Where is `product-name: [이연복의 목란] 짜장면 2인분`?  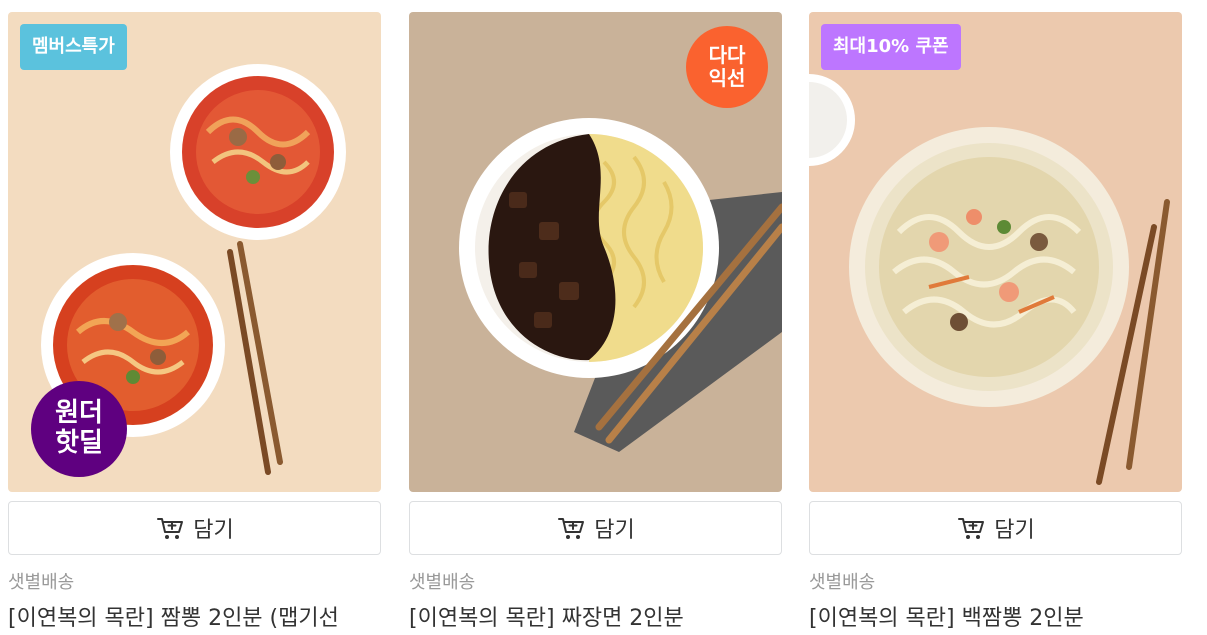
product-name: [이연복의 목란] 짜장면 2인분 is located at coordinates (595, 616).